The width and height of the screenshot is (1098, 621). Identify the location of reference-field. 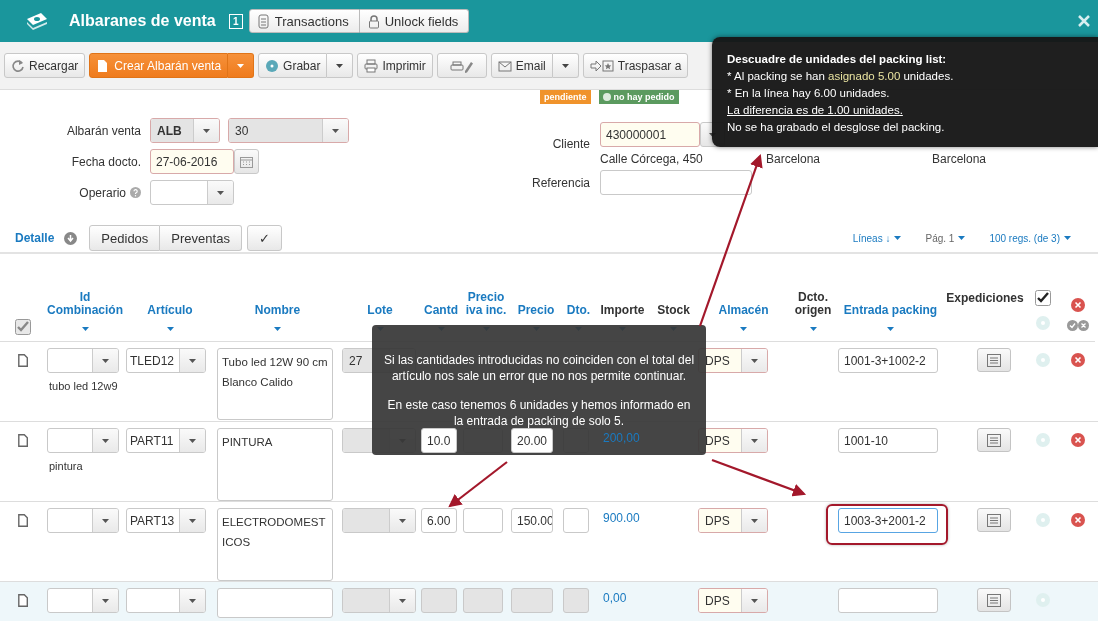
(676, 182).